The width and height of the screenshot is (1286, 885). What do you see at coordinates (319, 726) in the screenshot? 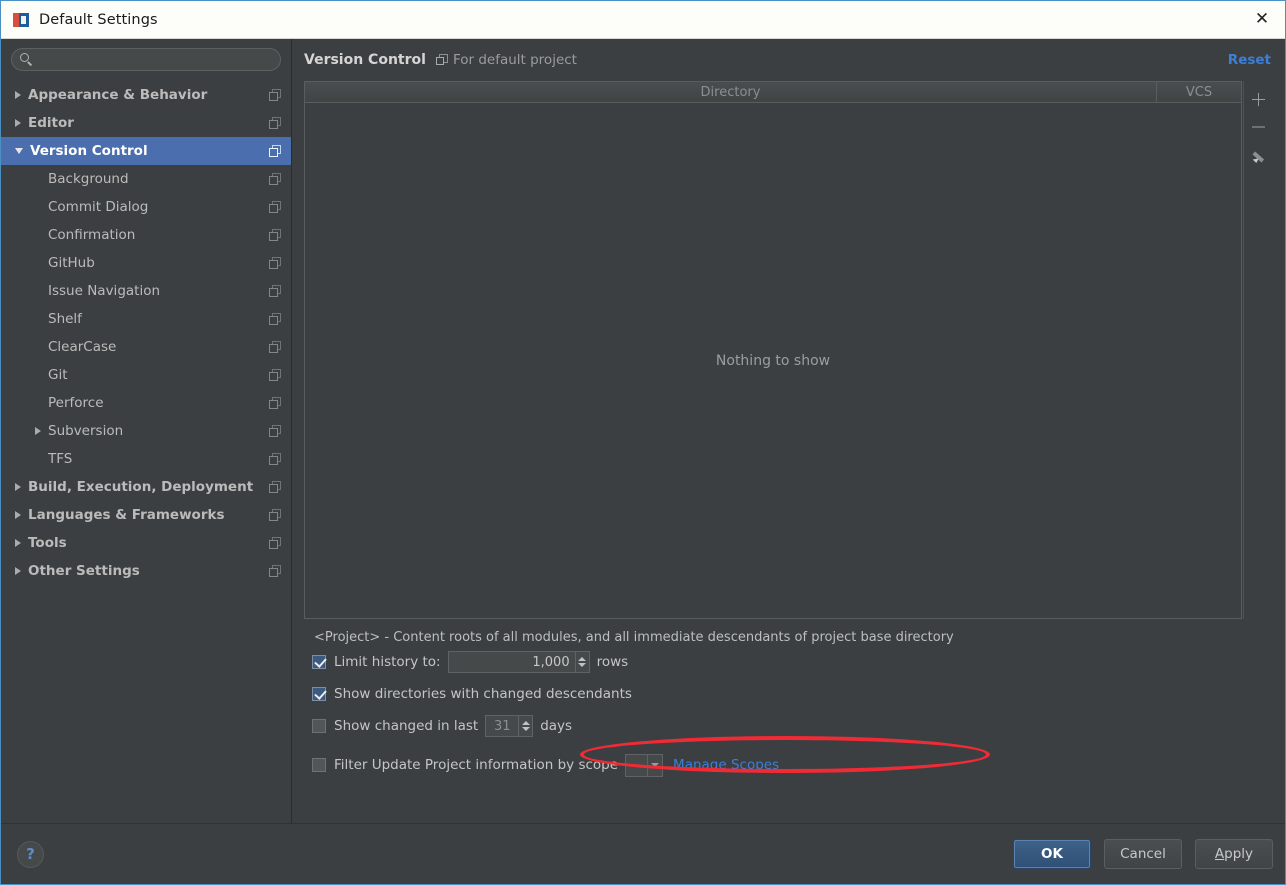
I see `show-changed-last-checkbox` at bounding box center [319, 726].